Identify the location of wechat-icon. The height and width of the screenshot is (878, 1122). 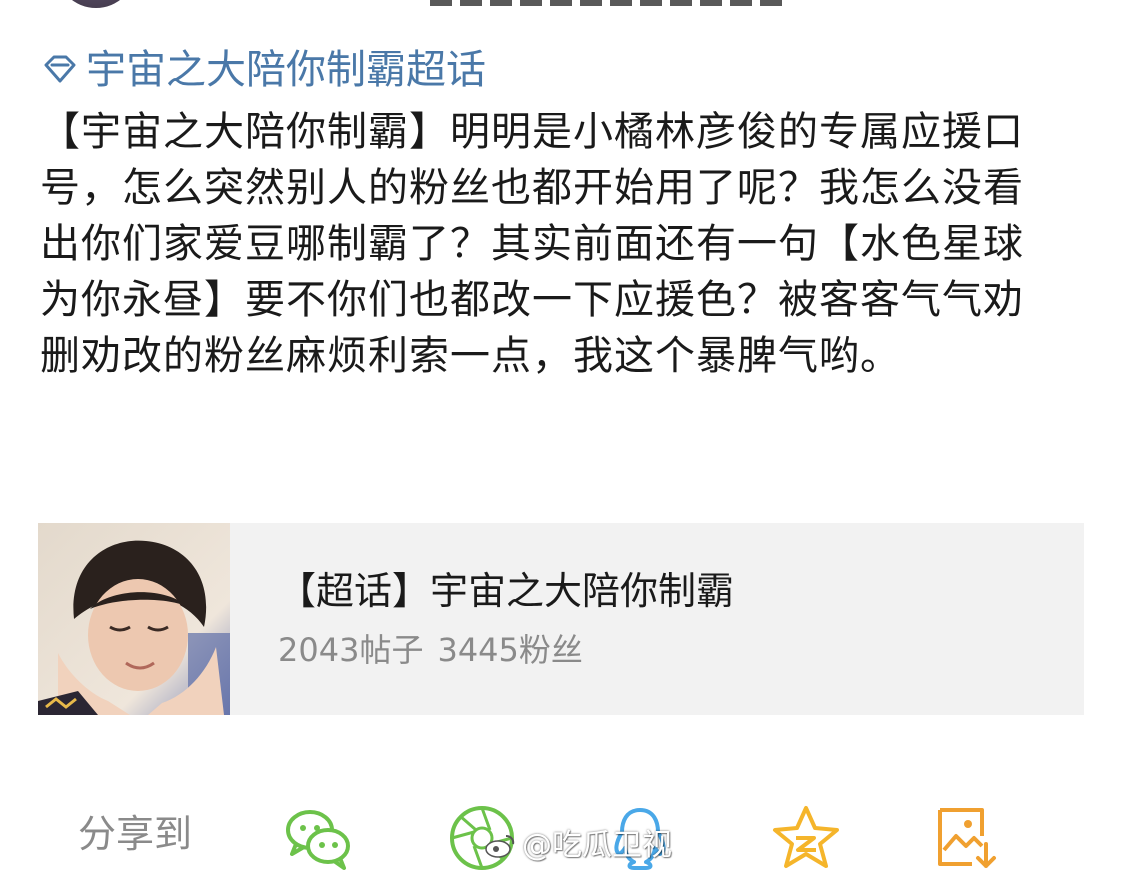
(318, 838).